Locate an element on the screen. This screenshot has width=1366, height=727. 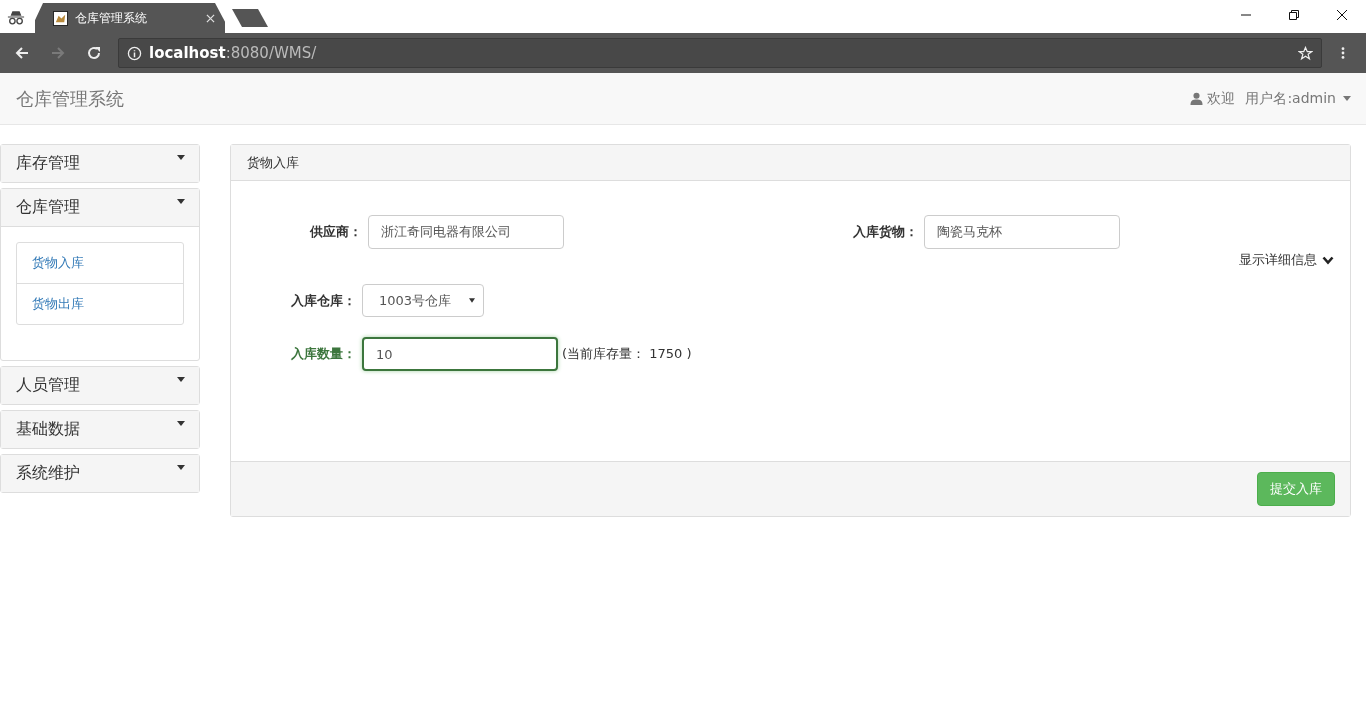
new-tab-button is located at coordinates (250, 18).